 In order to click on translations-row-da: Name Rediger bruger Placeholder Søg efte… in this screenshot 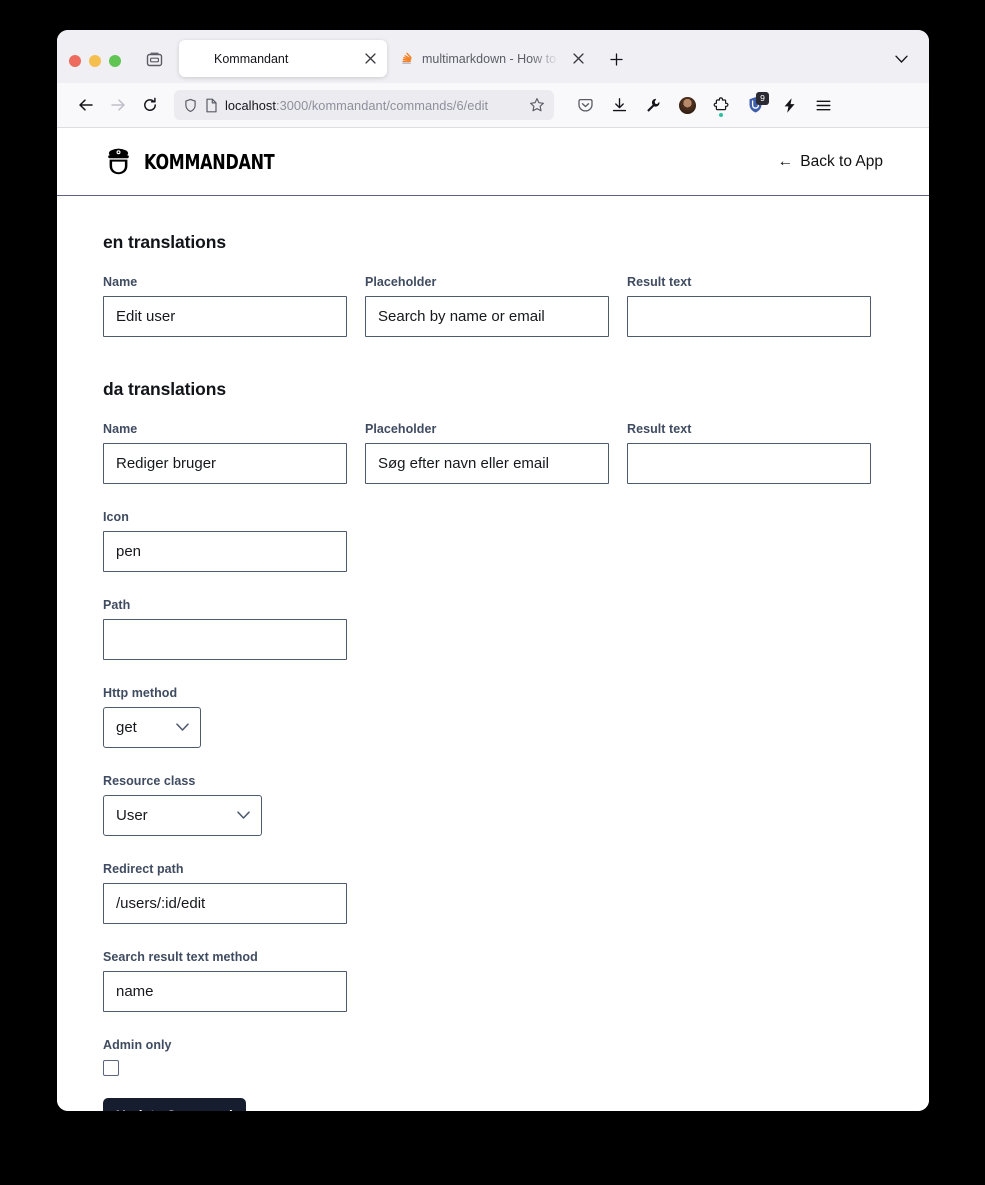, I will do `click(493, 453)`.